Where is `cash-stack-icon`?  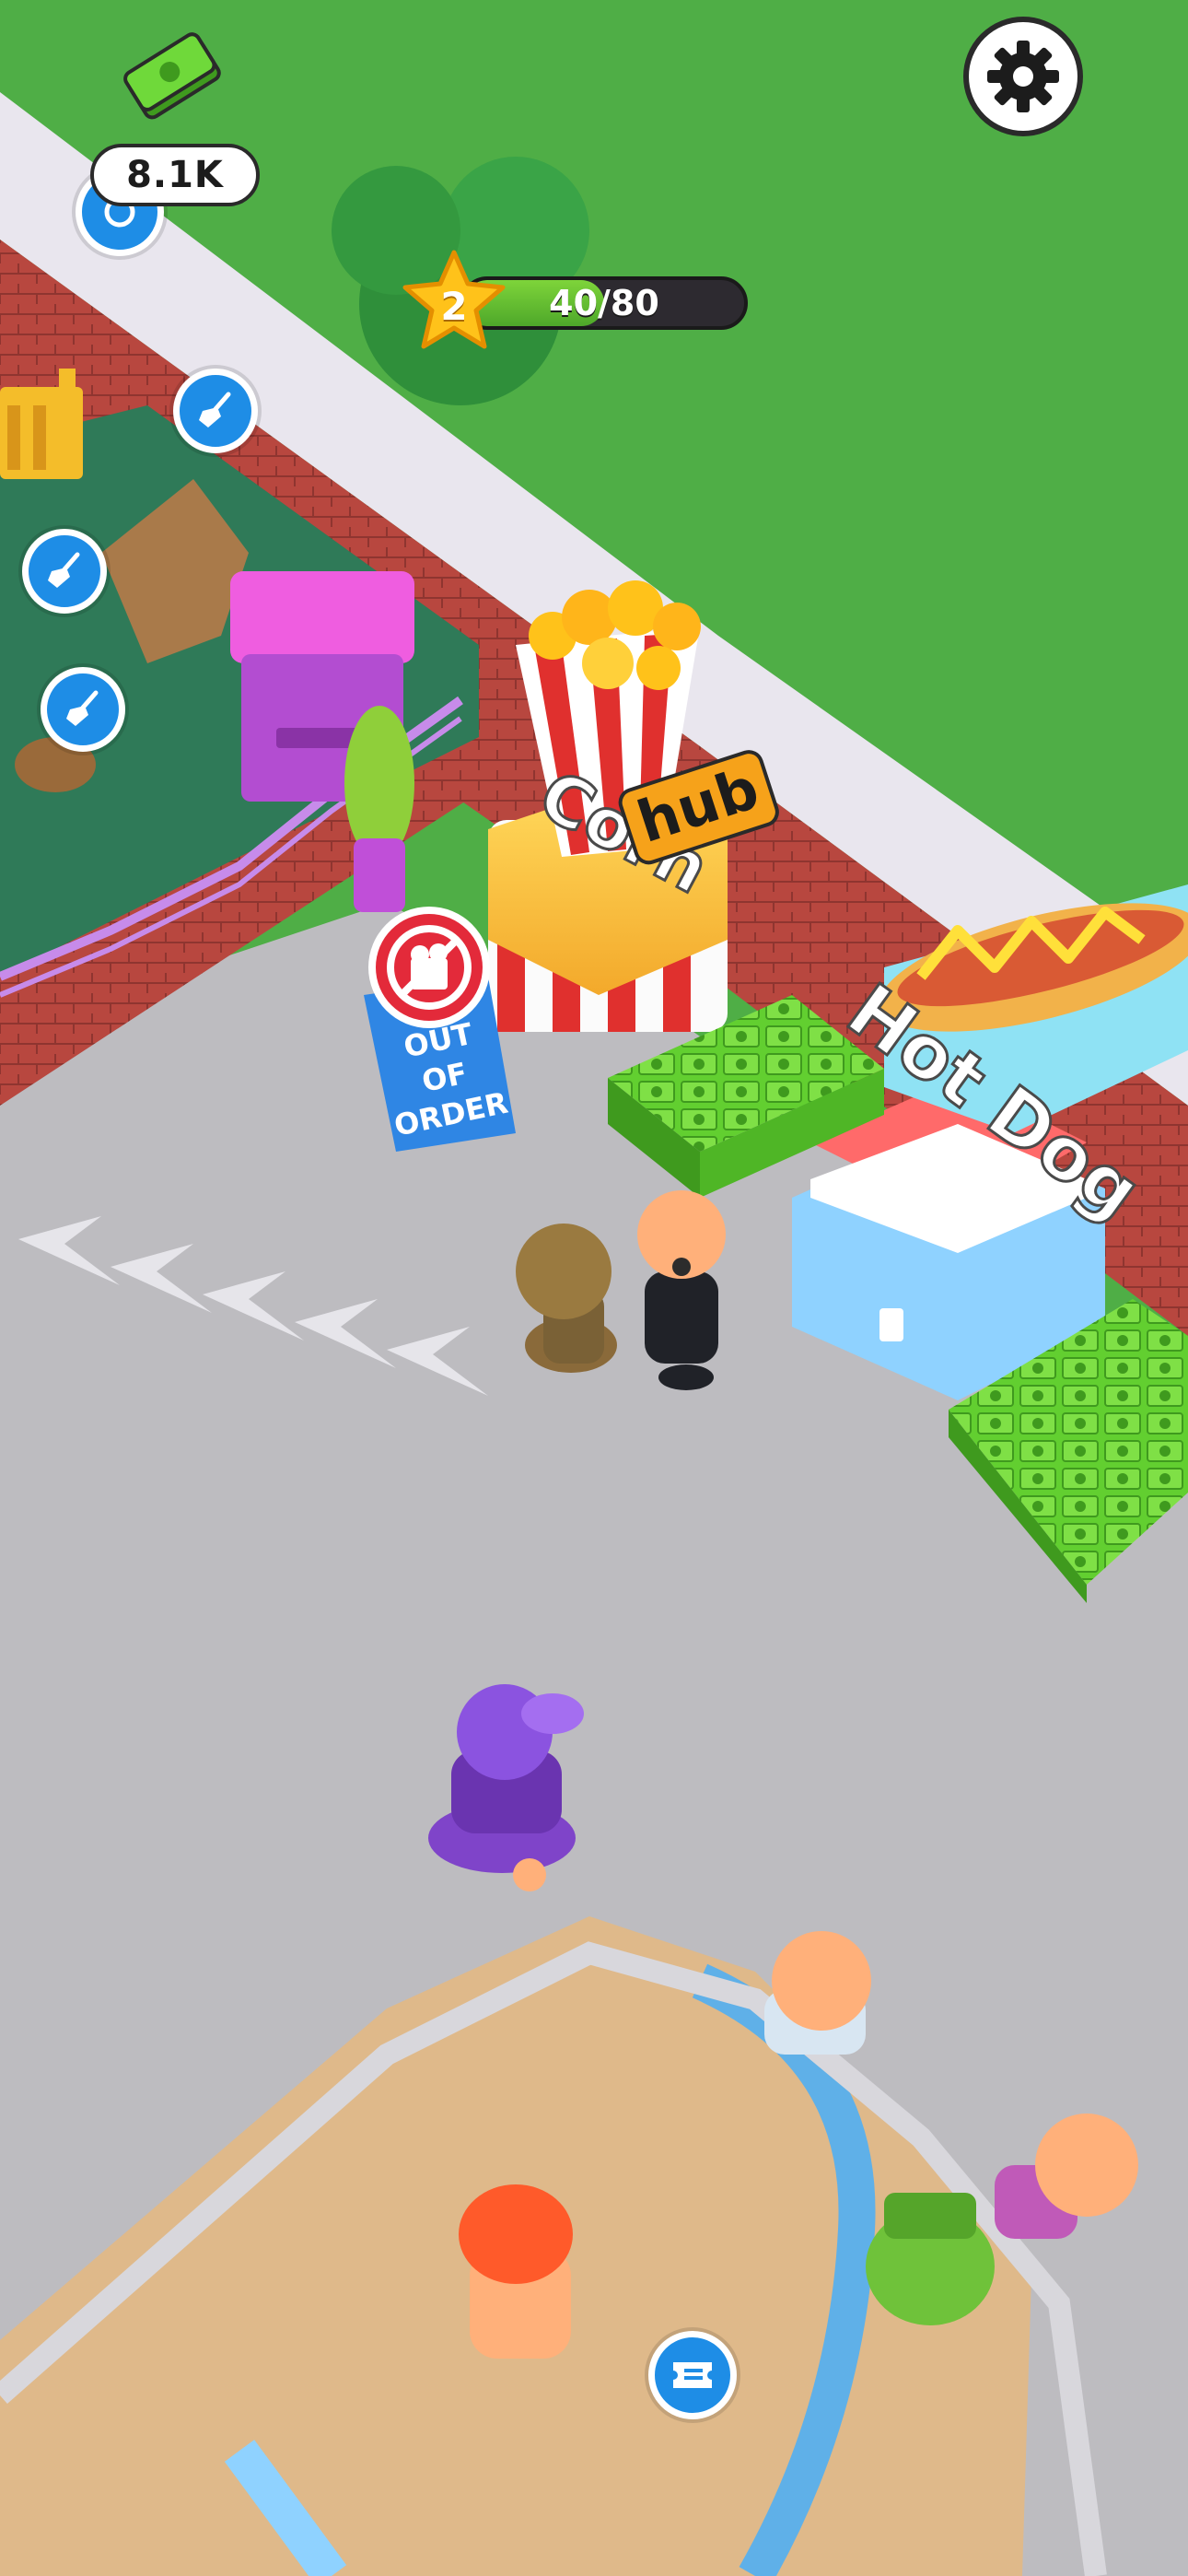 cash-stack-icon is located at coordinates (172, 76).